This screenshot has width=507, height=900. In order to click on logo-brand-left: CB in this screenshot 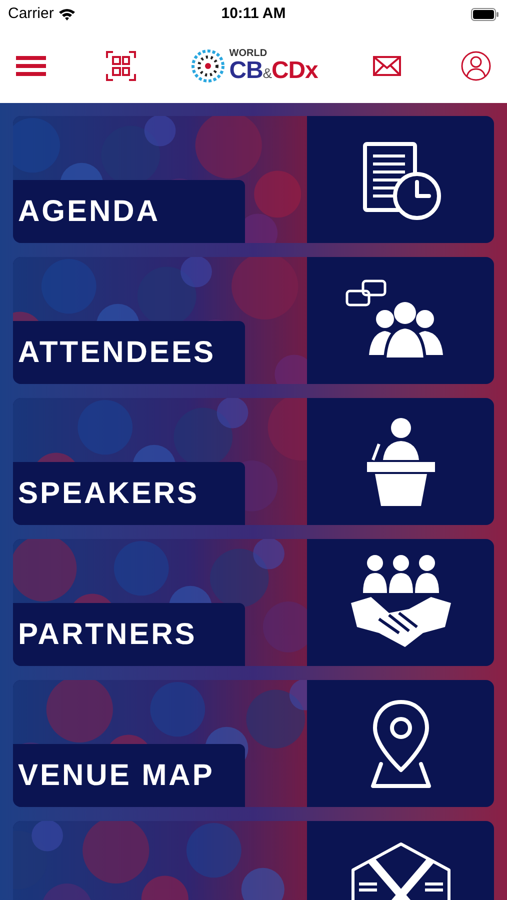, I will do `click(246, 70)`.